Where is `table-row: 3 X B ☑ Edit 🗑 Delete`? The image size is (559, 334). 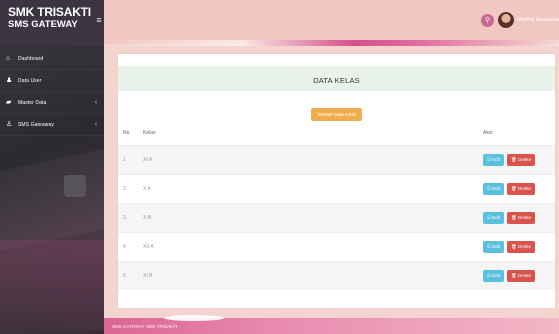 table-row: 3 X B ☑ Edit 🗑 Delete is located at coordinates (336, 217).